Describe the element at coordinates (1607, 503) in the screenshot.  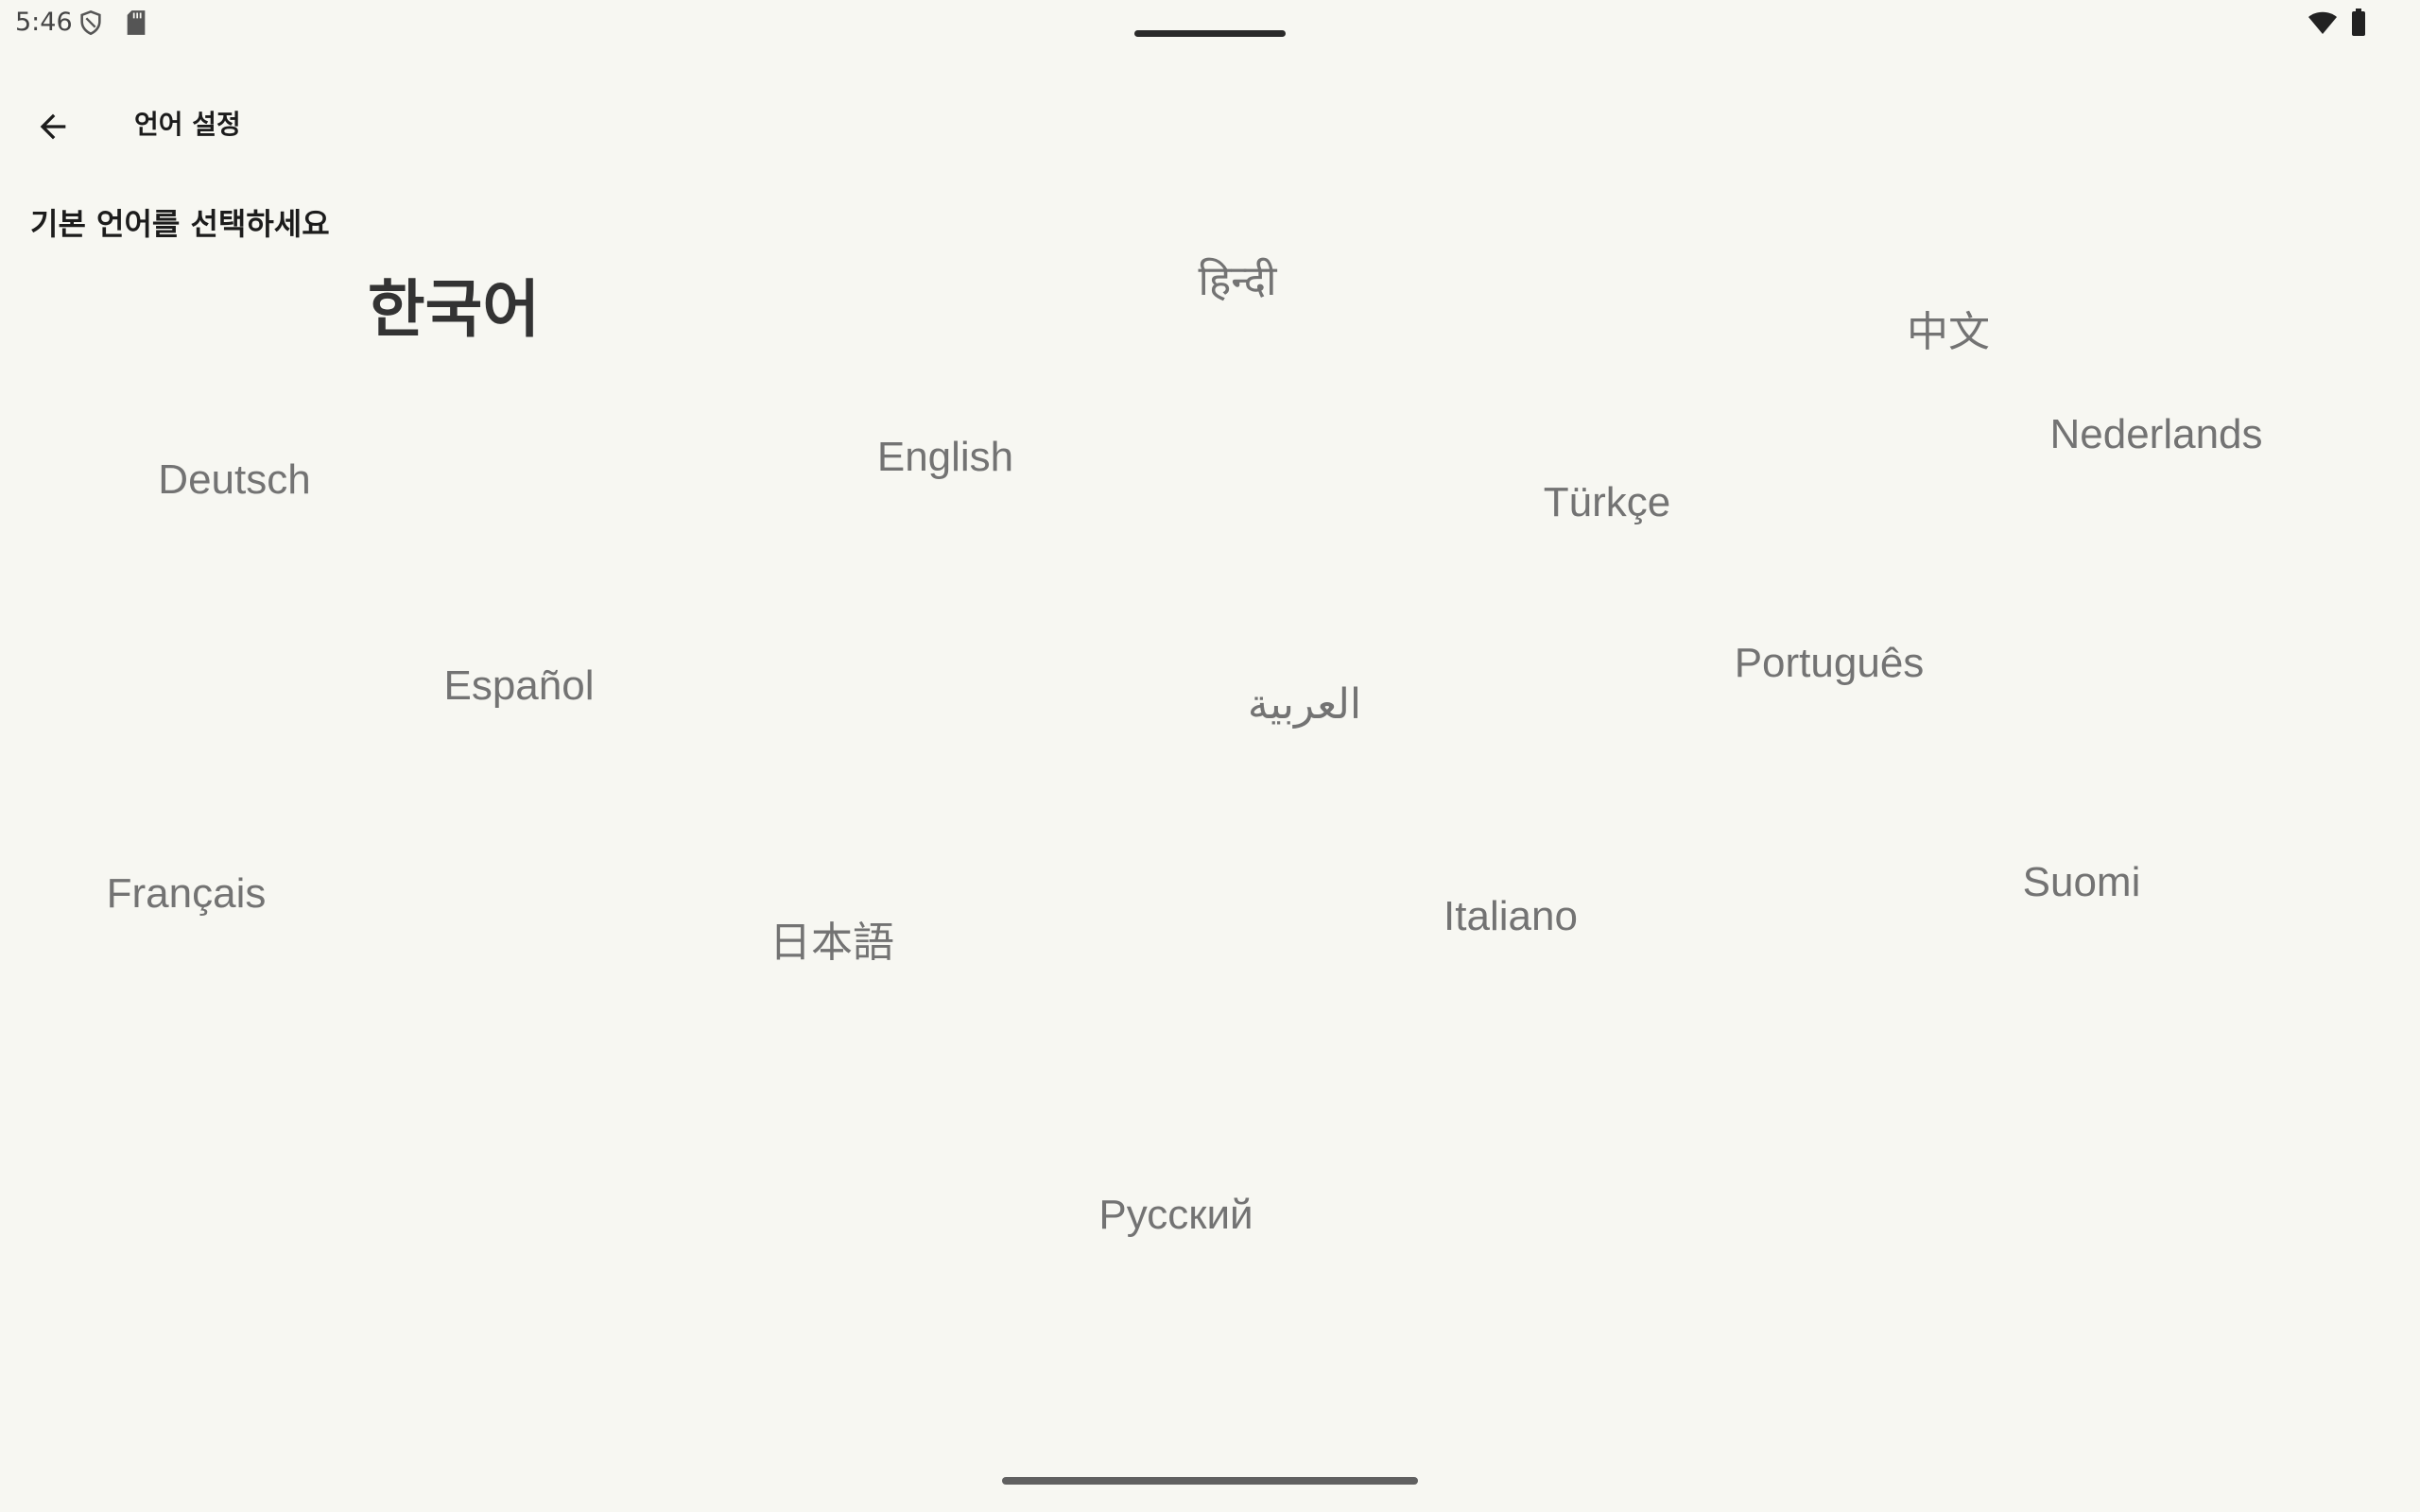
I see `language-option-tr: Türkçe` at that location.